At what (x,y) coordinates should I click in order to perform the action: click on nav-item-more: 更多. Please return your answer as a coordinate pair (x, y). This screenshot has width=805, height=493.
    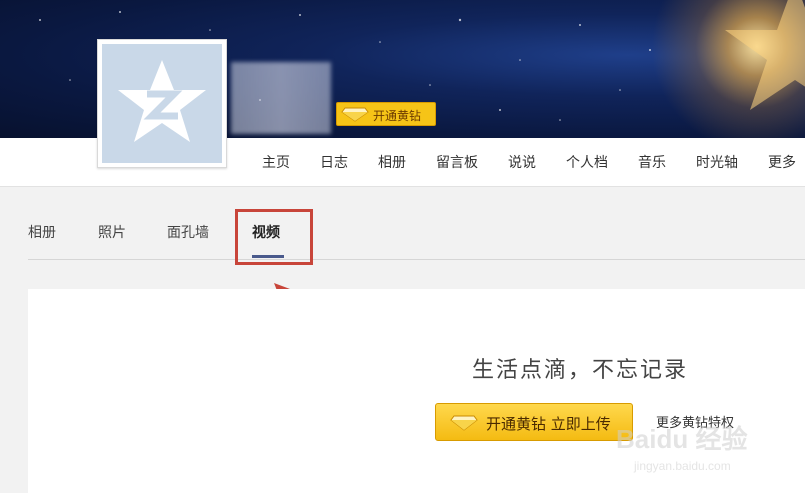
    Looking at the image, I should click on (782, 162).